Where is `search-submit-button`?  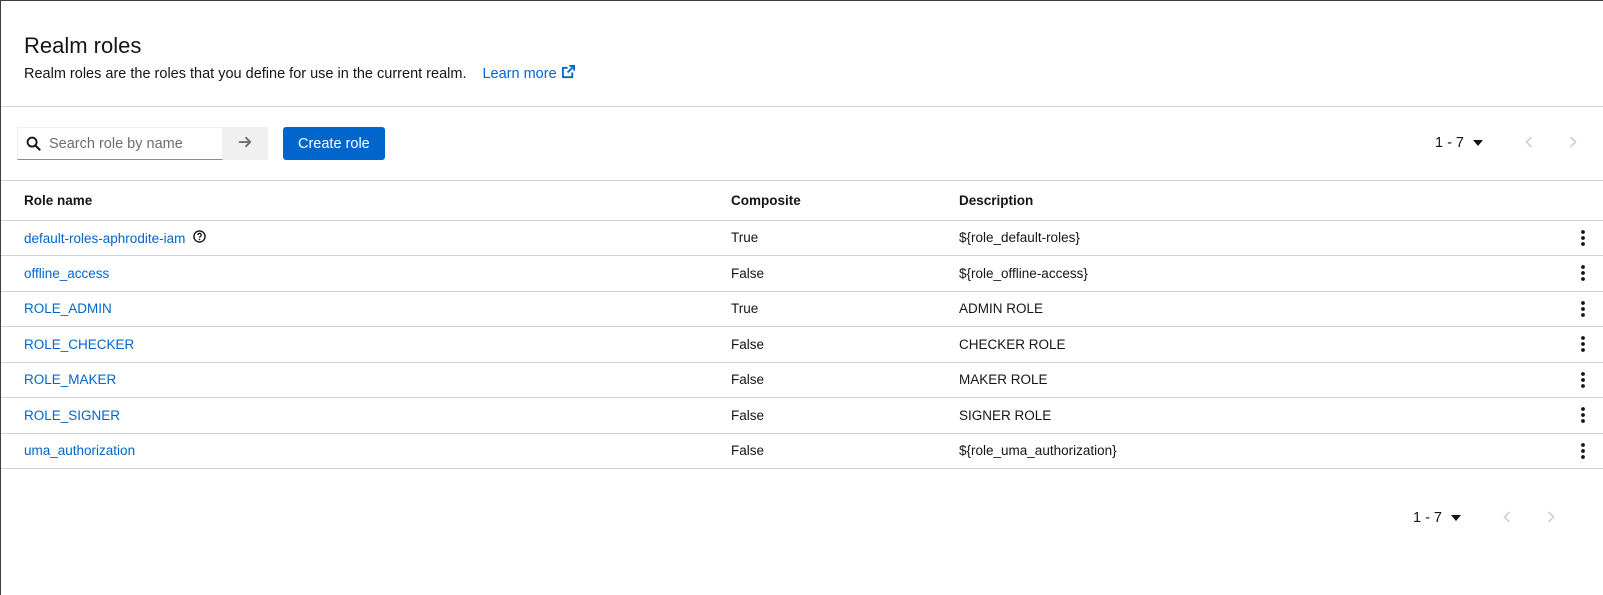 search-submit-button is located at coordinates (245, 143).